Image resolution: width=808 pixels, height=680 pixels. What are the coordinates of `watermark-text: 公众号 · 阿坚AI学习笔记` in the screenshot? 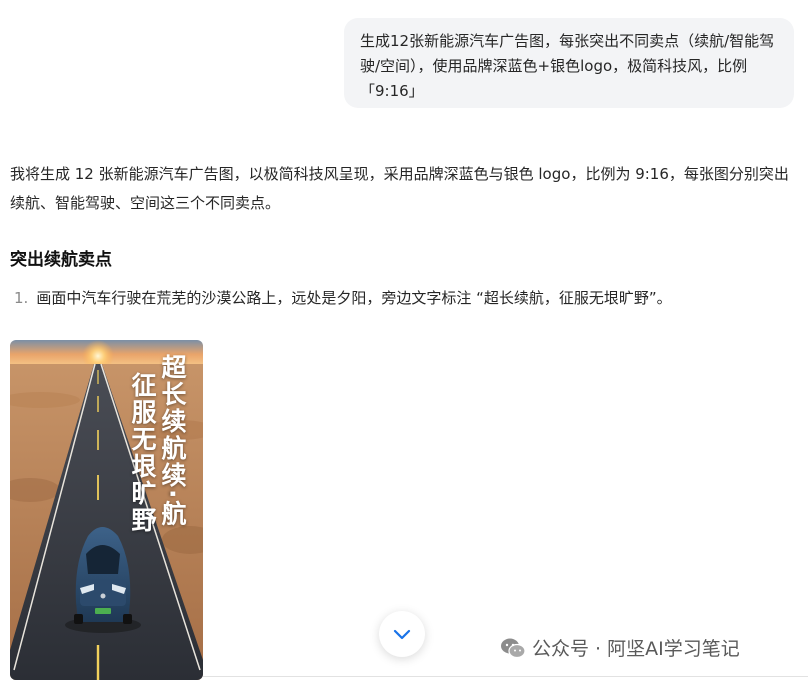 It's located at (636, 649).